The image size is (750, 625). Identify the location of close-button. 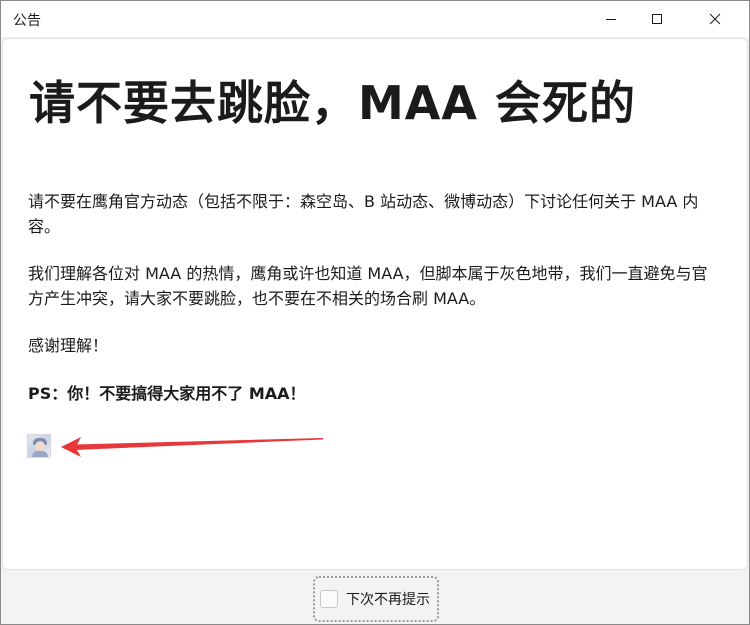
(715, 19).